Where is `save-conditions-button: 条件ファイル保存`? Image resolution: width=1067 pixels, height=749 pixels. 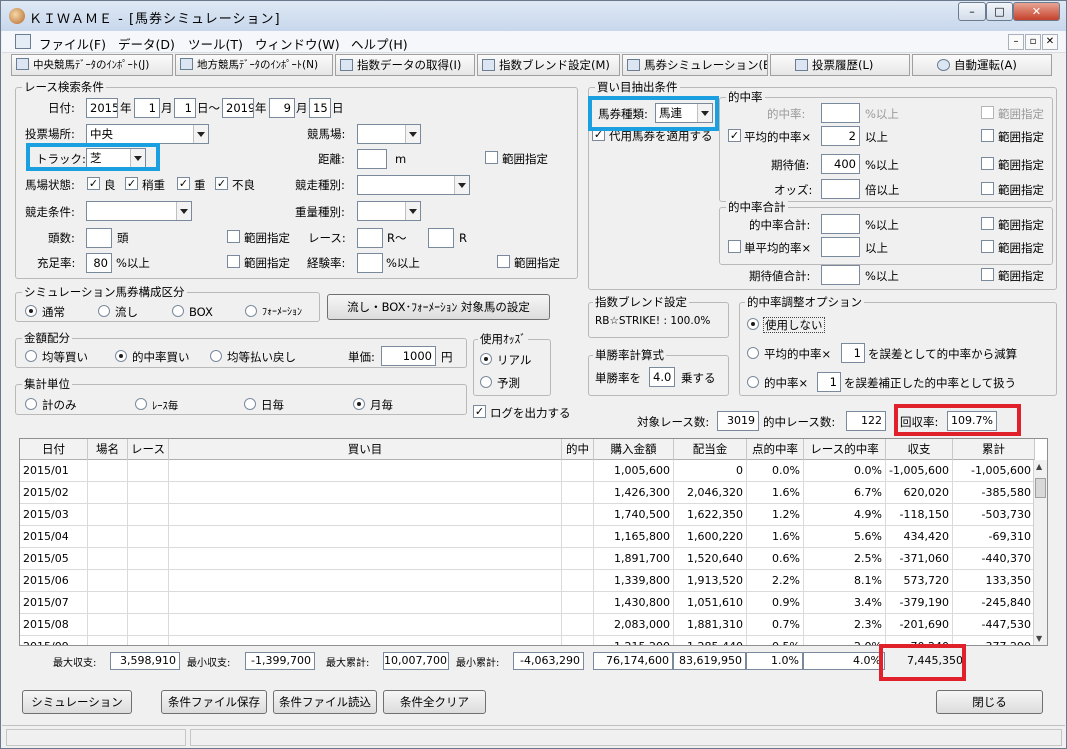 save-conditions-button: 条件ファイル保存 is located at coordinates (214, 702).